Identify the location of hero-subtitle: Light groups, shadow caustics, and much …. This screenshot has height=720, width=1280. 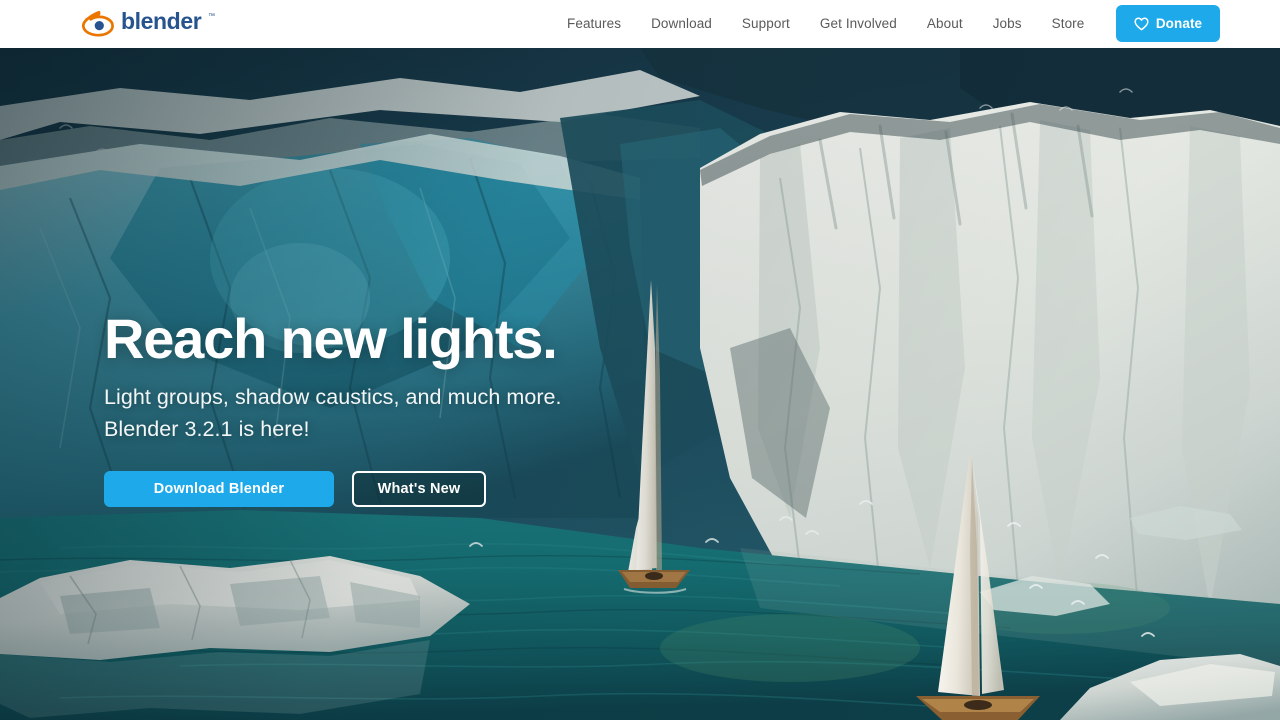
(424, 414).